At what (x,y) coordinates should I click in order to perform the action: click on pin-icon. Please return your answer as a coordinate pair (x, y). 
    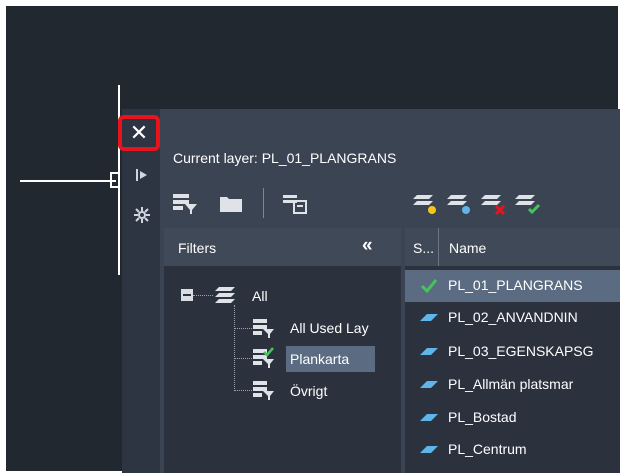
    Looking at the image, I should click on (142, 175).